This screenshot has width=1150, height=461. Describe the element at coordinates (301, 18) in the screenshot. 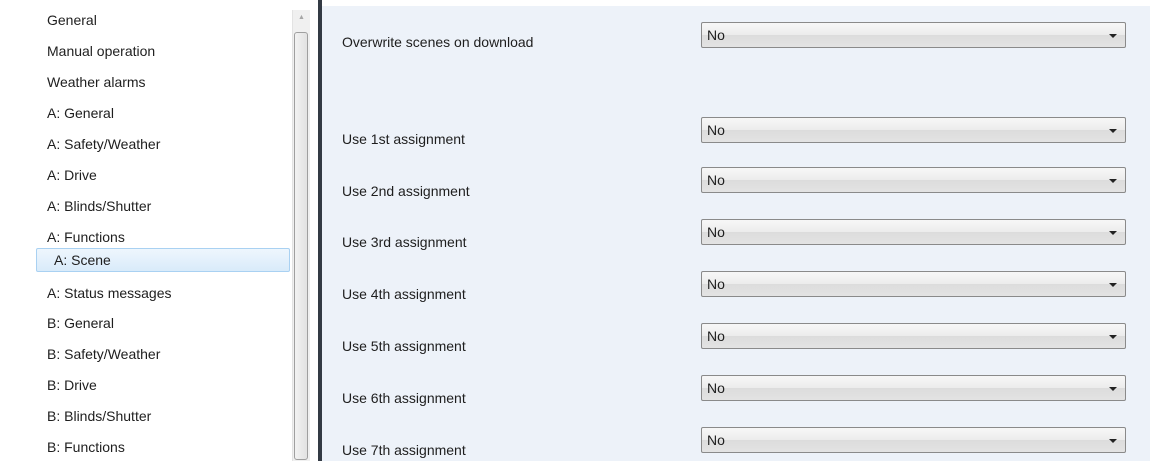

I see `scroll-up-arrow-icon: ▲` at that location.